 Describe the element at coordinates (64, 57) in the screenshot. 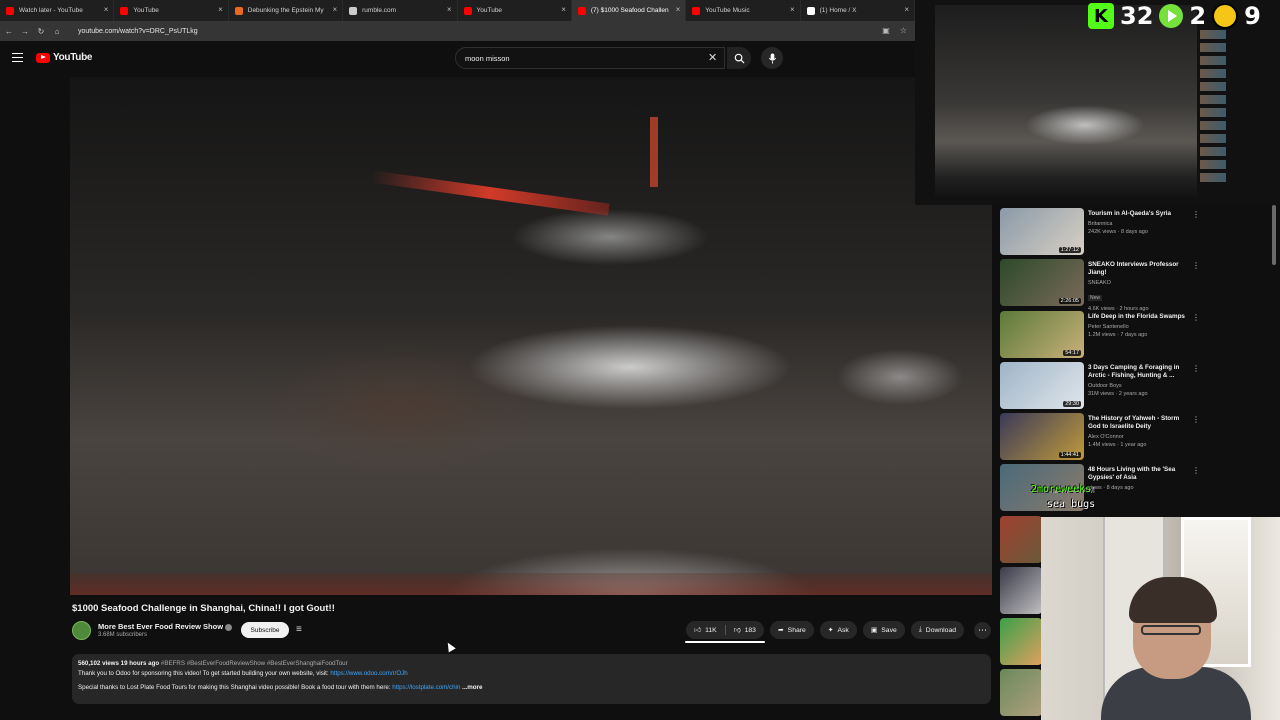

I see `youtube-logo: YouTube` at that location.